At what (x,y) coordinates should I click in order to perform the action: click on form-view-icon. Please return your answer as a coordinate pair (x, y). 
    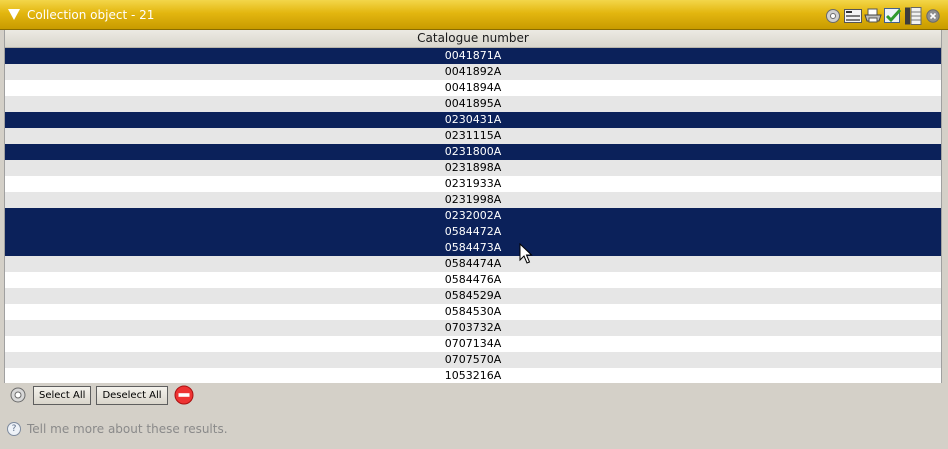
    Looking at the image, I should click on (853, 16).